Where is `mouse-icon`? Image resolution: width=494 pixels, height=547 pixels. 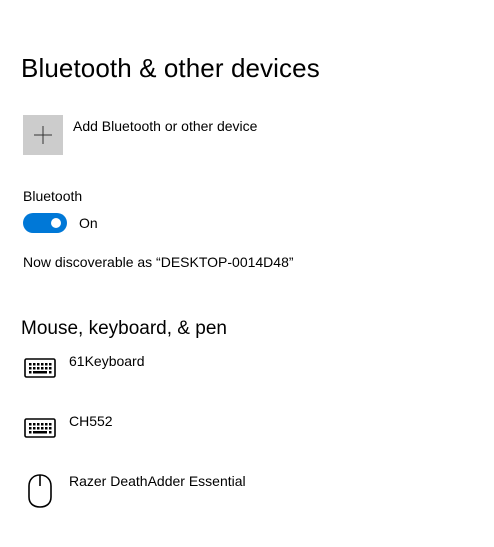 mouse-icon is located at coordinates (40, 492).